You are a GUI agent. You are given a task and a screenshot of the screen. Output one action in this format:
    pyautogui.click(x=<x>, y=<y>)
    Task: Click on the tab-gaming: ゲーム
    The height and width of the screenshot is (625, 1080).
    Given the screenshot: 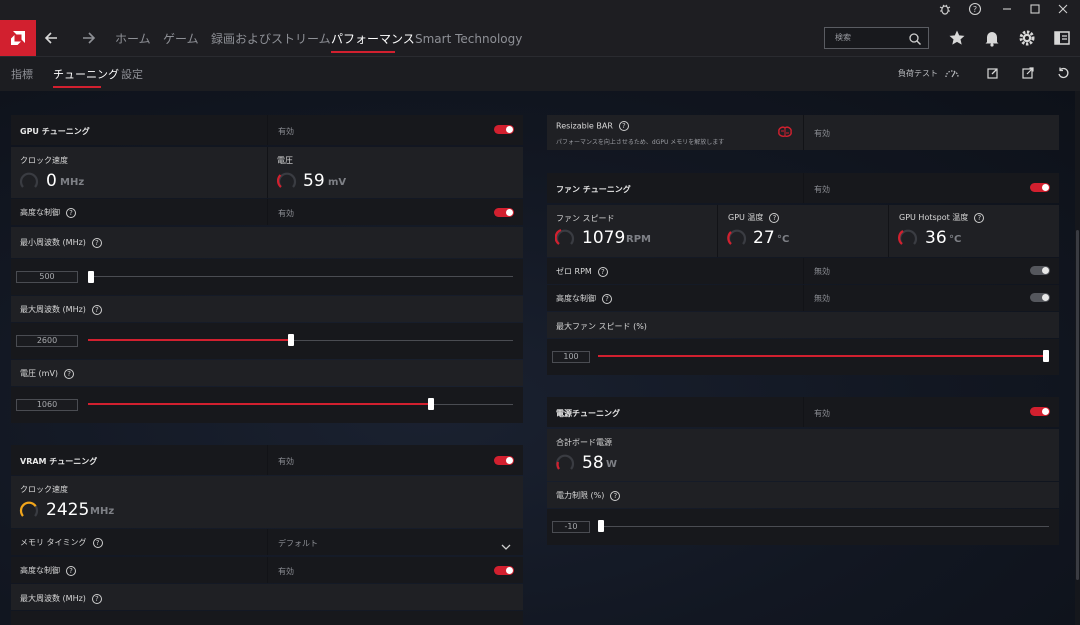 What is the action you would take?
    pyautogui.click(x=181, y=39)
    